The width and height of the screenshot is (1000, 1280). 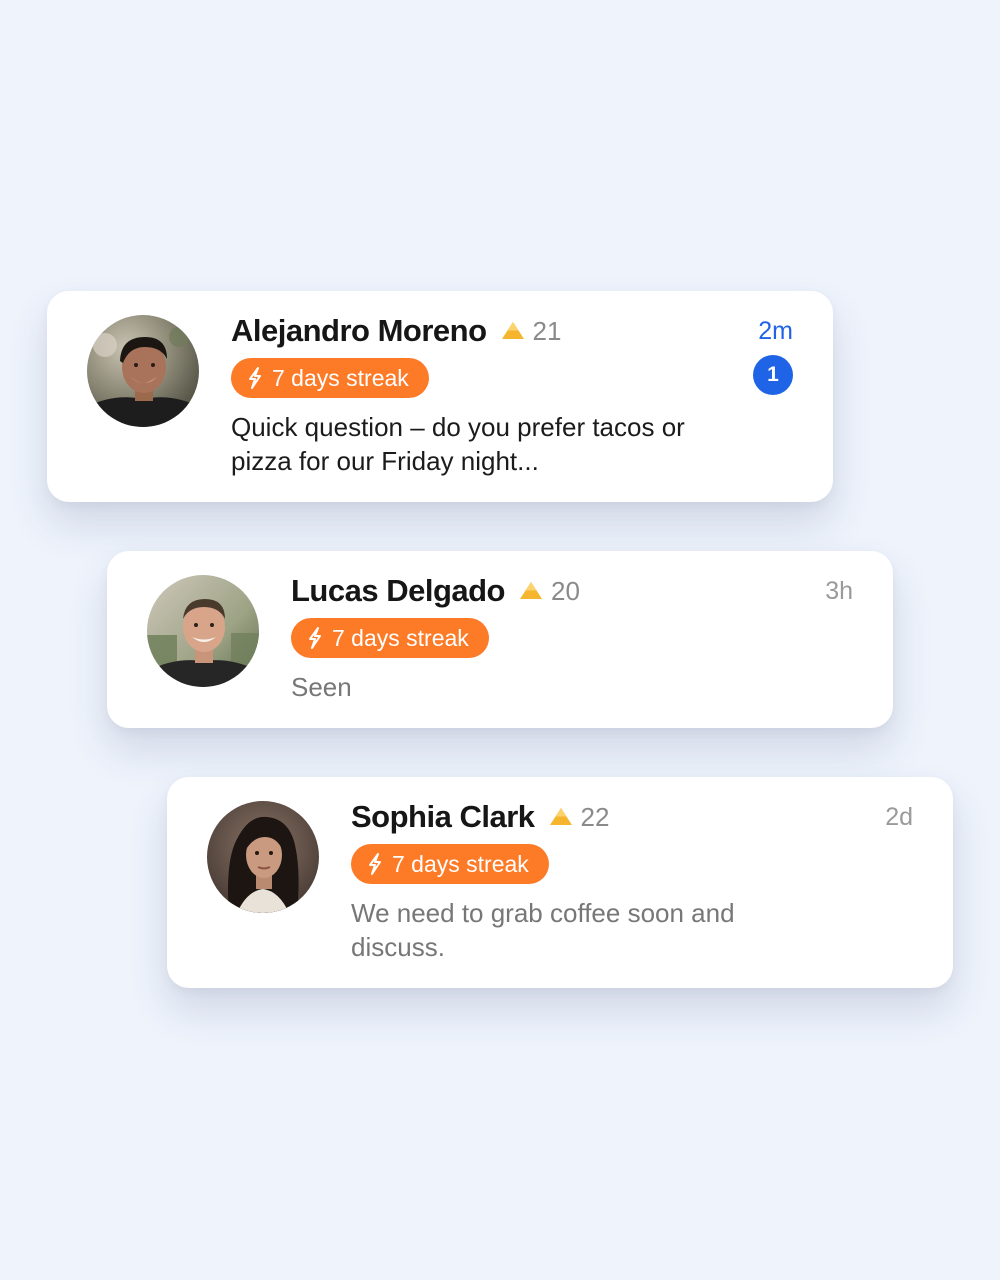 What do you see at coordinates (839, 591) in the screenshot?
I see `timestamp: 3h` at bounding box center [839, 591].